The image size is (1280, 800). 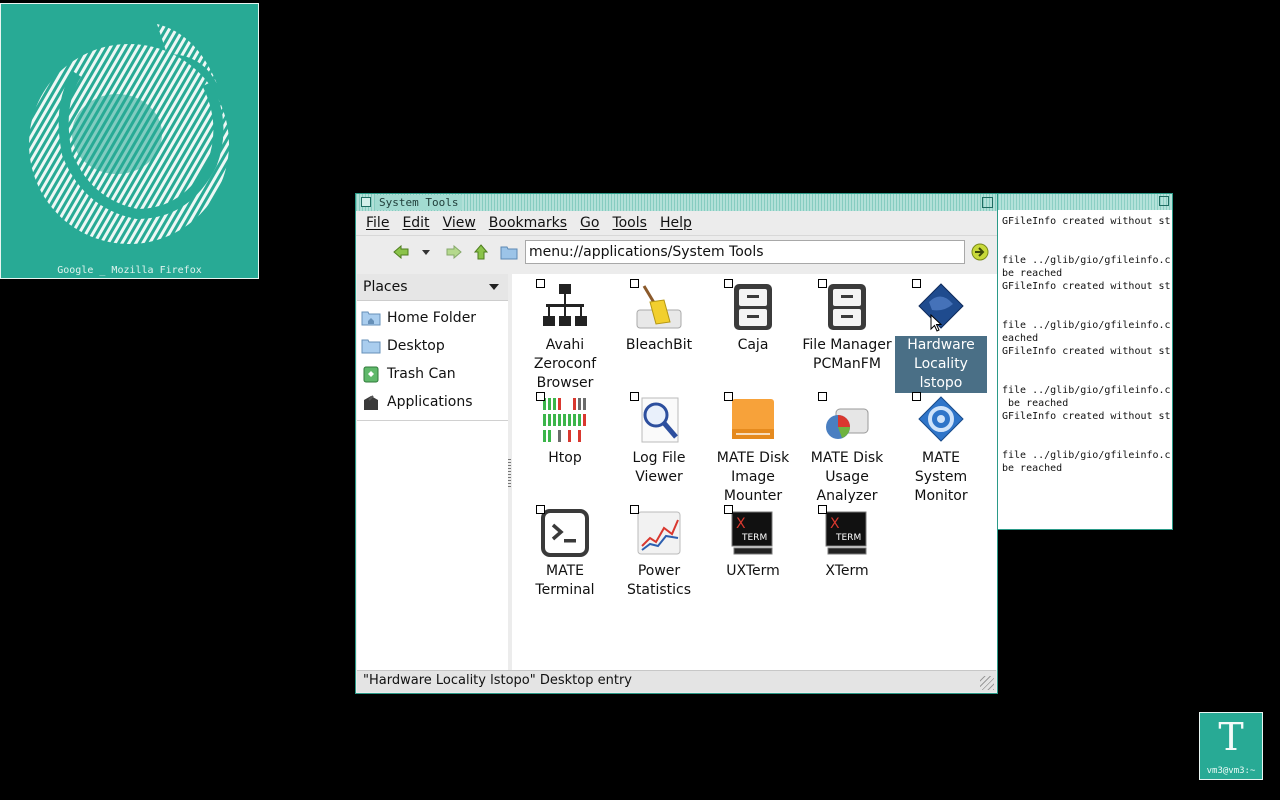 What do you see at coordinates (565, 533) in the screenshot?
I see `terminal-icon` at bounding box center [565, 533].